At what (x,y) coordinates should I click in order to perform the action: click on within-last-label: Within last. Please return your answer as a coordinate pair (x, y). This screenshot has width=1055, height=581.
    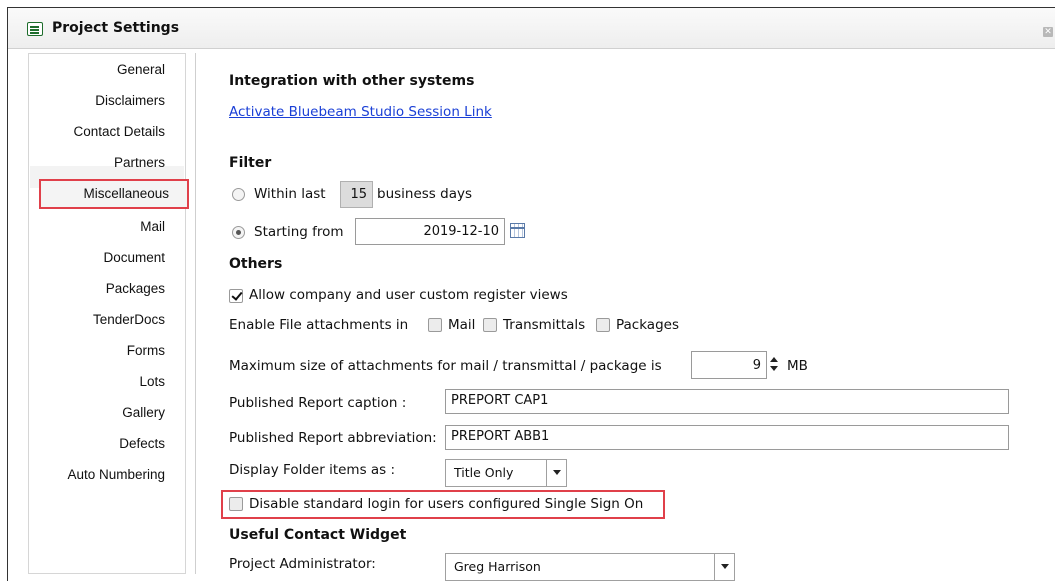
    Looking at the image, I should click on (290, 194).